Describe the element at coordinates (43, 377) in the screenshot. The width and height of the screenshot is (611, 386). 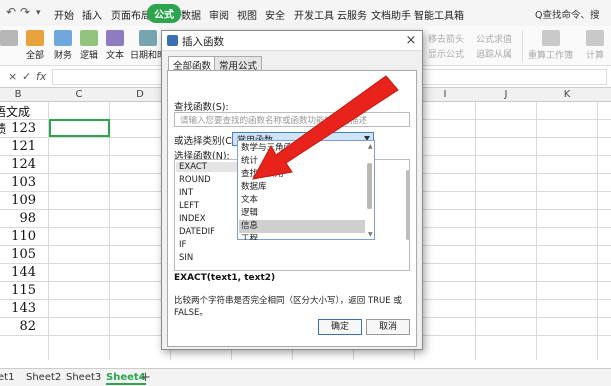
I see `sheet-tab-2: Sheet2` at that location.